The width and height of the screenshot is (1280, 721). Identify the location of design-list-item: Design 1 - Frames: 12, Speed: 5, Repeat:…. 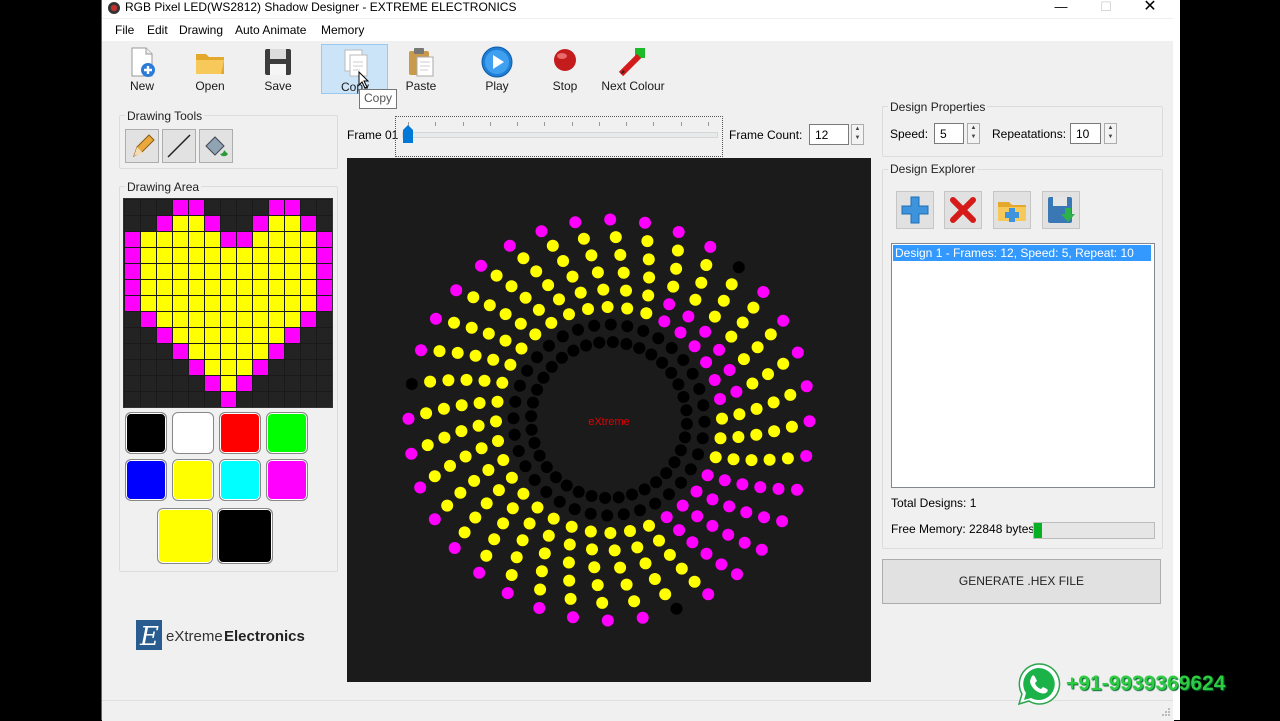
(1022, 253).